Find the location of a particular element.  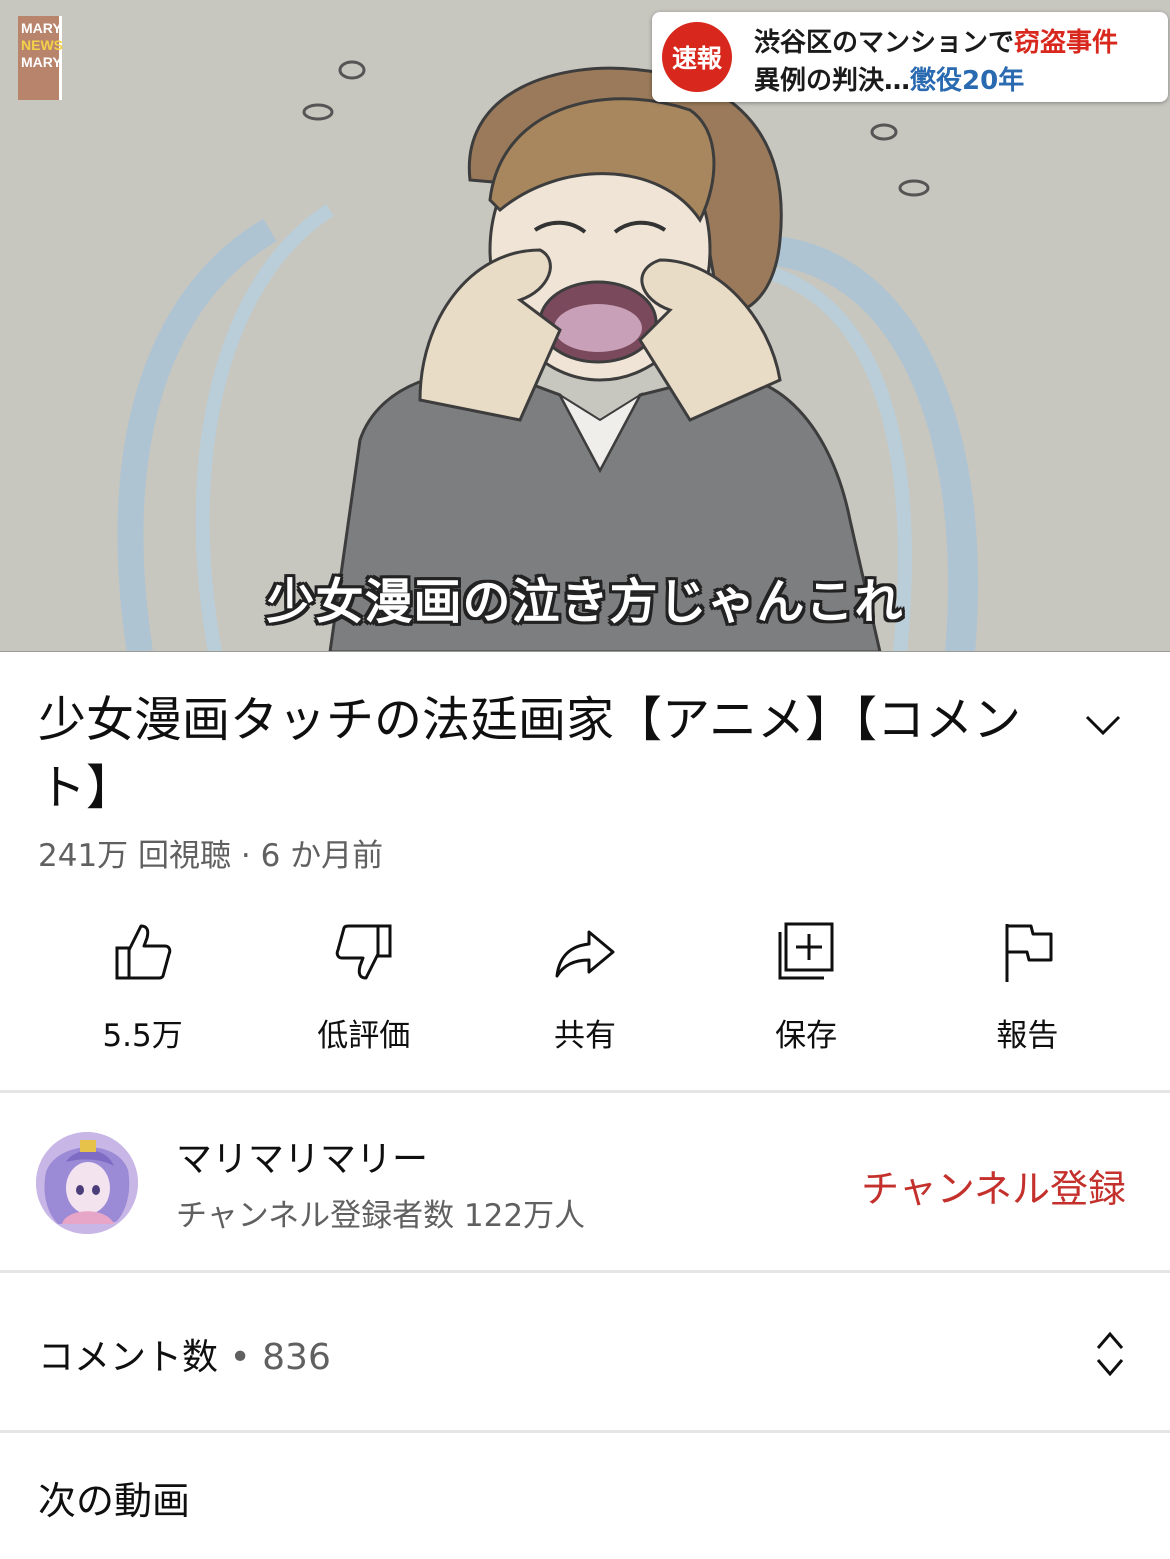

flag-icon is located at coordinates (1029, 953).